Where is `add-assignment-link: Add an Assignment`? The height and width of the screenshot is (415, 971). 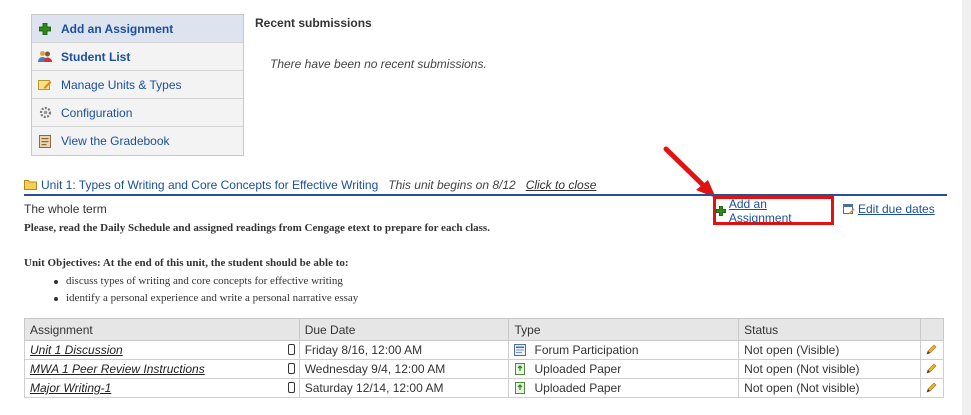
add-assignment-link: Add an Assignment is located at coordinates (773, 211).